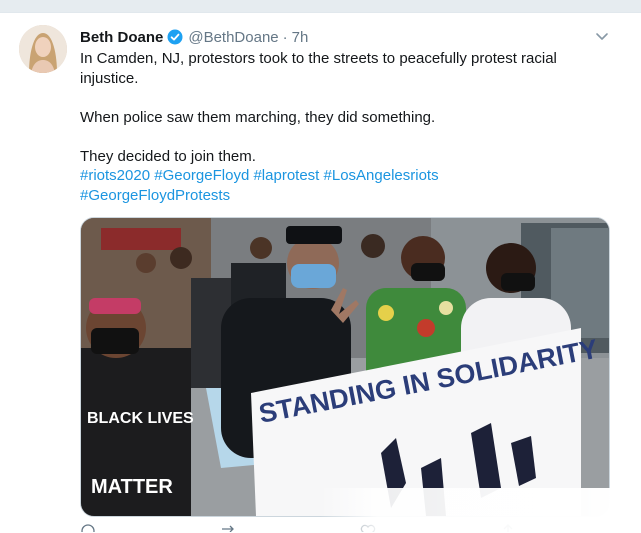  Describe the element at coordinates (228, 527) in the screenshot. I see `retweet-icon` at that location.